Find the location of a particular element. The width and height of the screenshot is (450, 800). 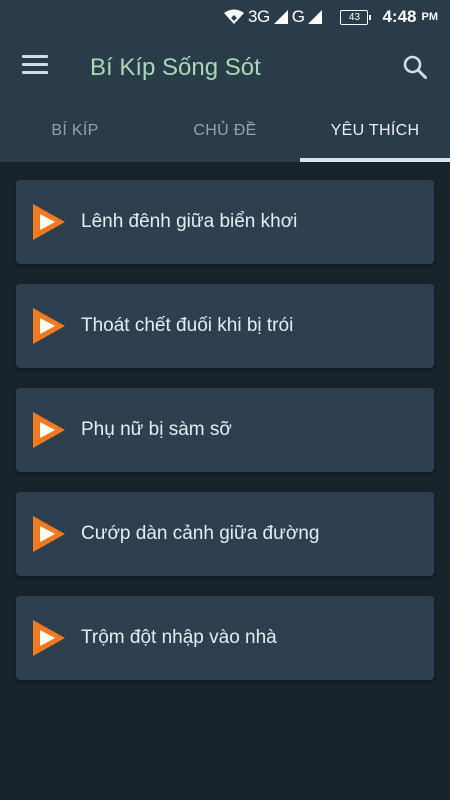

list-item-label: Trộm đột nhập vào nhà is located at coordinates (179, 637).